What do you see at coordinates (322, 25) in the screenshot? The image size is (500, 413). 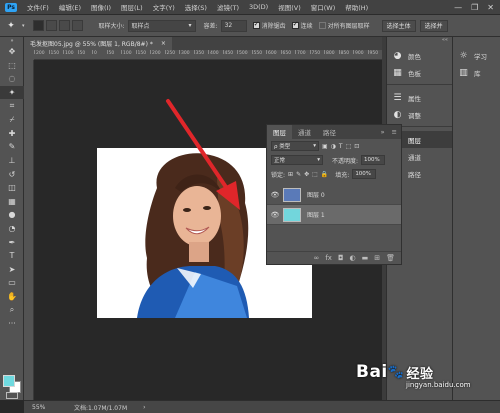 I see `sample-all-layers-checkbox` at bounding box center [322, 25].